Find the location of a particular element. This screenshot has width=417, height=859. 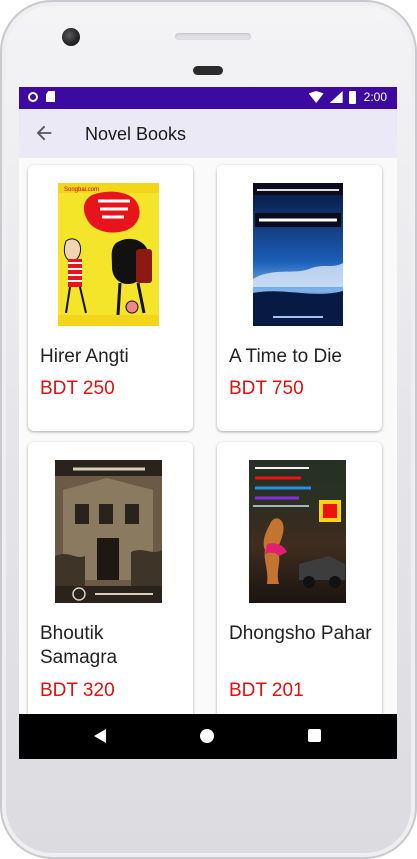

book-cover-a-time-to-die is located at coordinates (298, 254).